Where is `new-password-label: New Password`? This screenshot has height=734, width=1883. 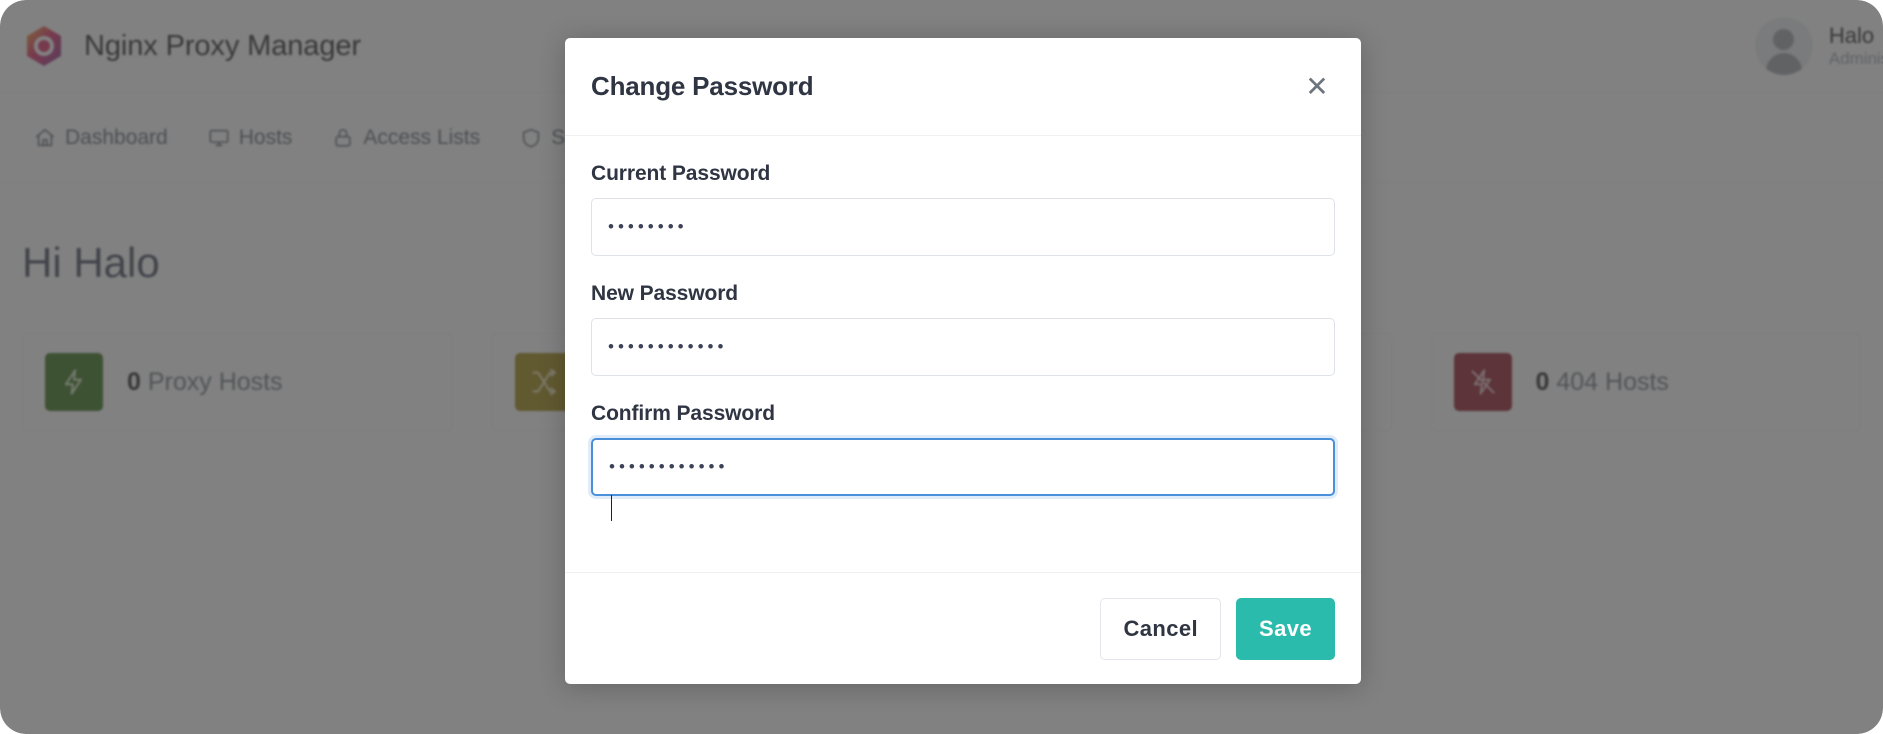
new-password-label: New Password is located at coordinates (665, 293).